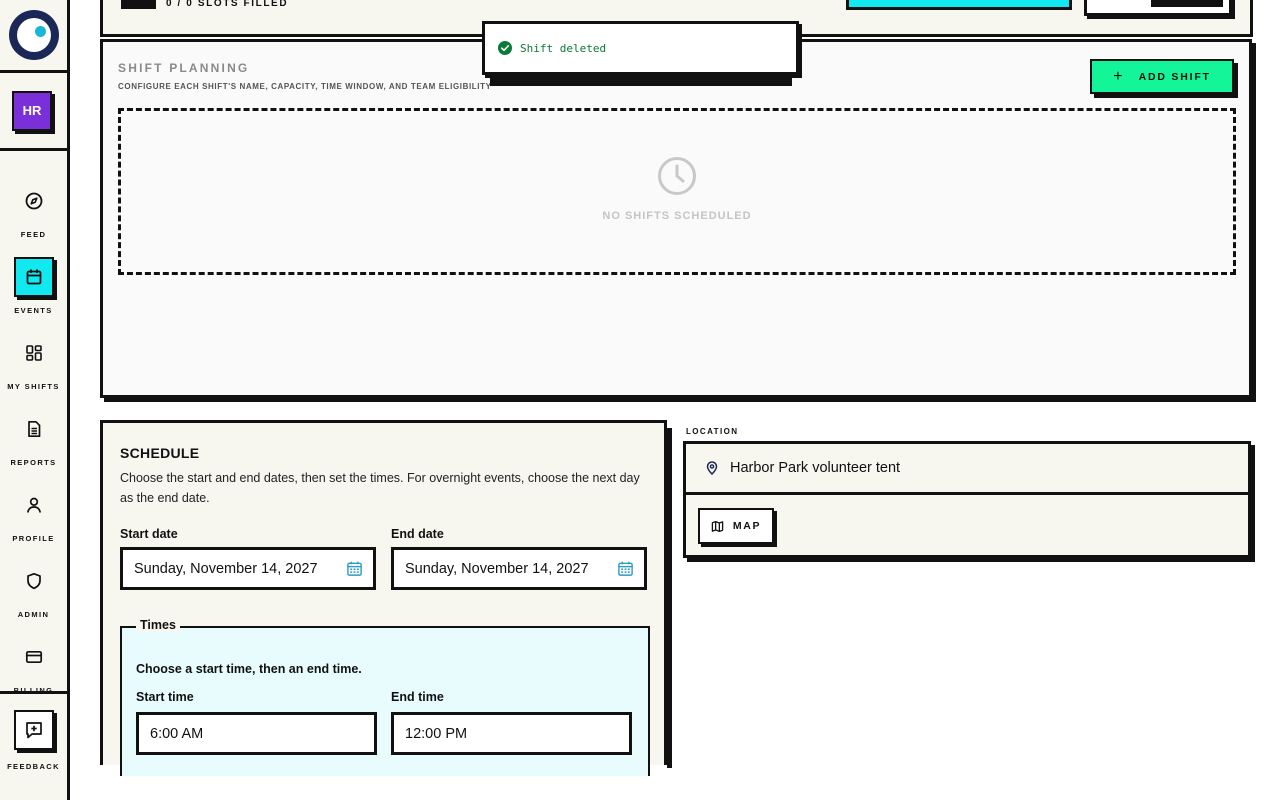 This screenshot has height=800, width=1280. What do you see at coordinates (33, 234) in the screenshot?
I see `sidebar-item-label: FEED` at bounding box center [33, 234].